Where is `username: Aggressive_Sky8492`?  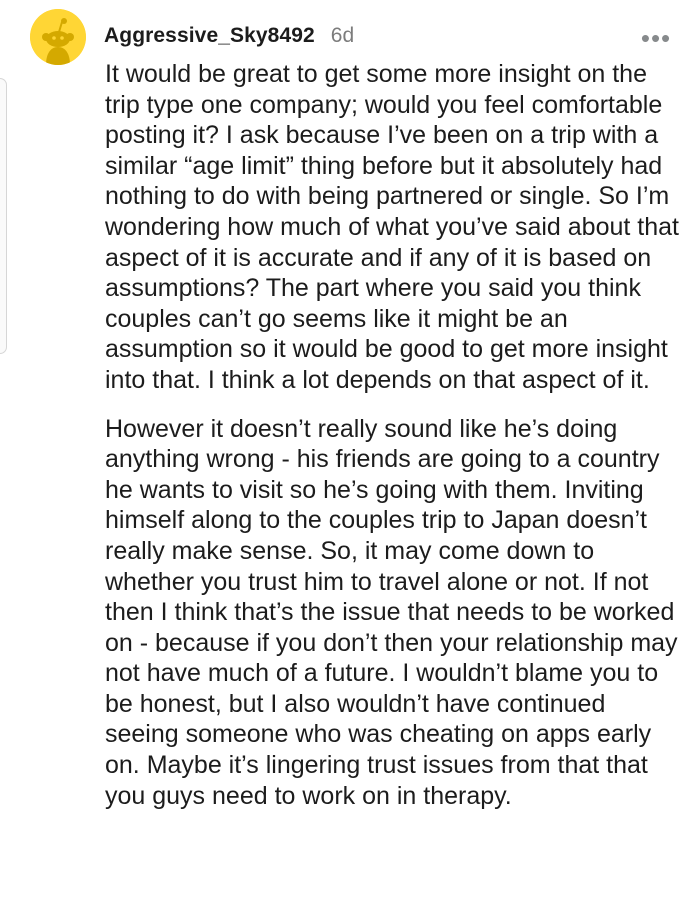 username: Aggressive_Sky8492 is located at coordinates (209, 36).